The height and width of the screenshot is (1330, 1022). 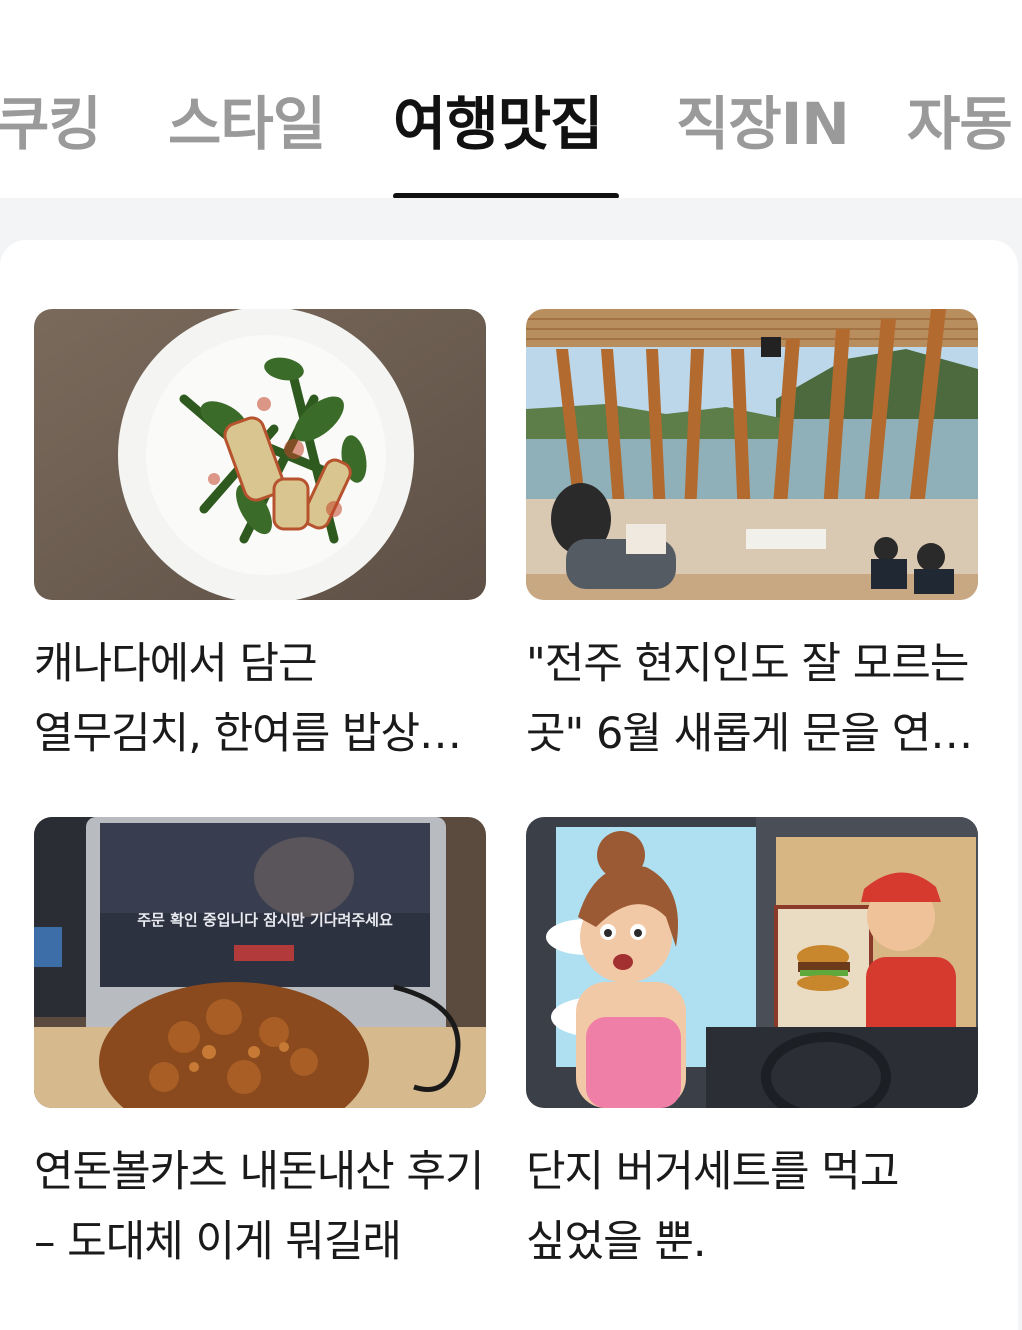 What do you see at coordinates (260, 699) in the screenshot?
I see `article-title: 캐나다에서 담근 열무김치, 한여름 밥상이 달라졌다` at bounding box center [260, 699].